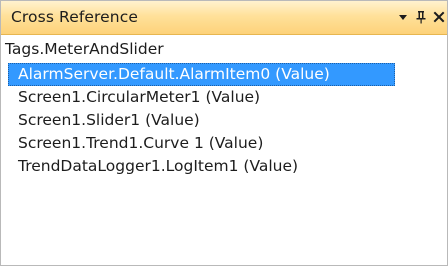 This screenshot has width=448, height=266. I want to click on list-item: AlarmServer.Default.AlarmItem0 (Value), so click(201, 74).